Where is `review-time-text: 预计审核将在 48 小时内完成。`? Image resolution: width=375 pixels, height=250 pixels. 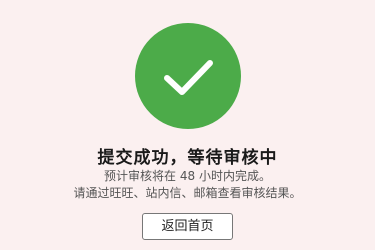
review-time-text: 预计审核将在 48 小时内完成。 is located at coordinates (187, 176).